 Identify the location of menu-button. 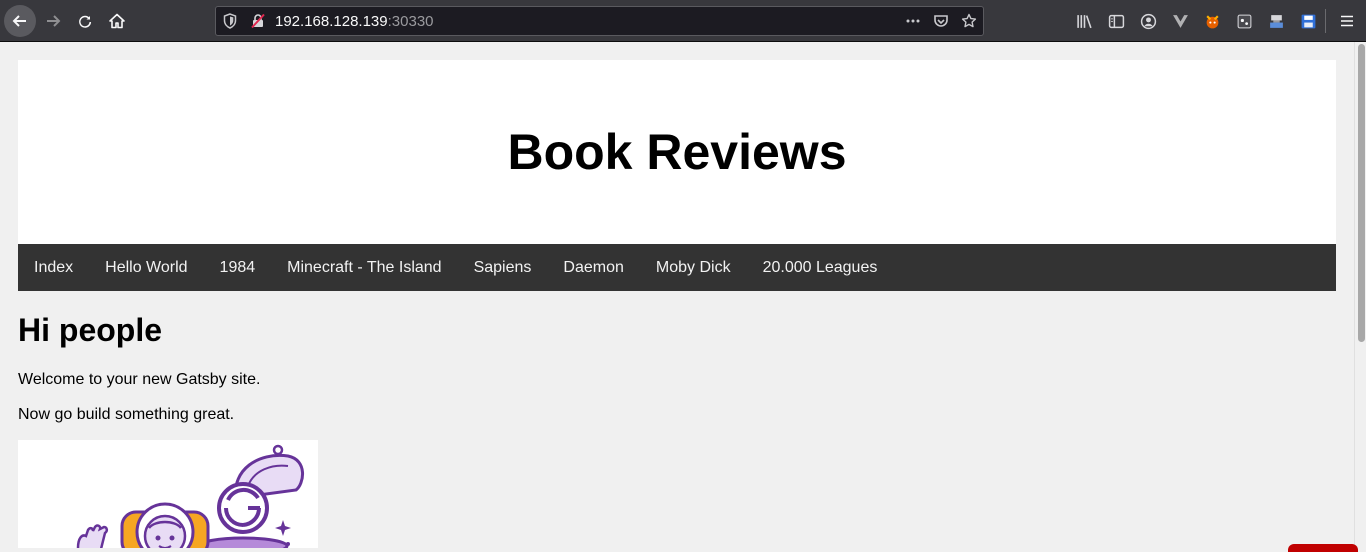
(1347, 21).